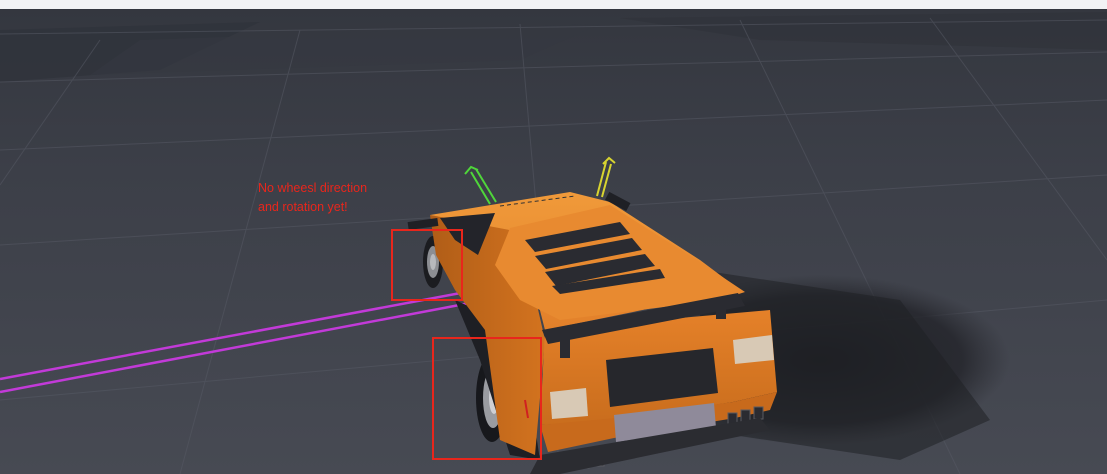  I want to click on taillight-left, so click(569, 403).